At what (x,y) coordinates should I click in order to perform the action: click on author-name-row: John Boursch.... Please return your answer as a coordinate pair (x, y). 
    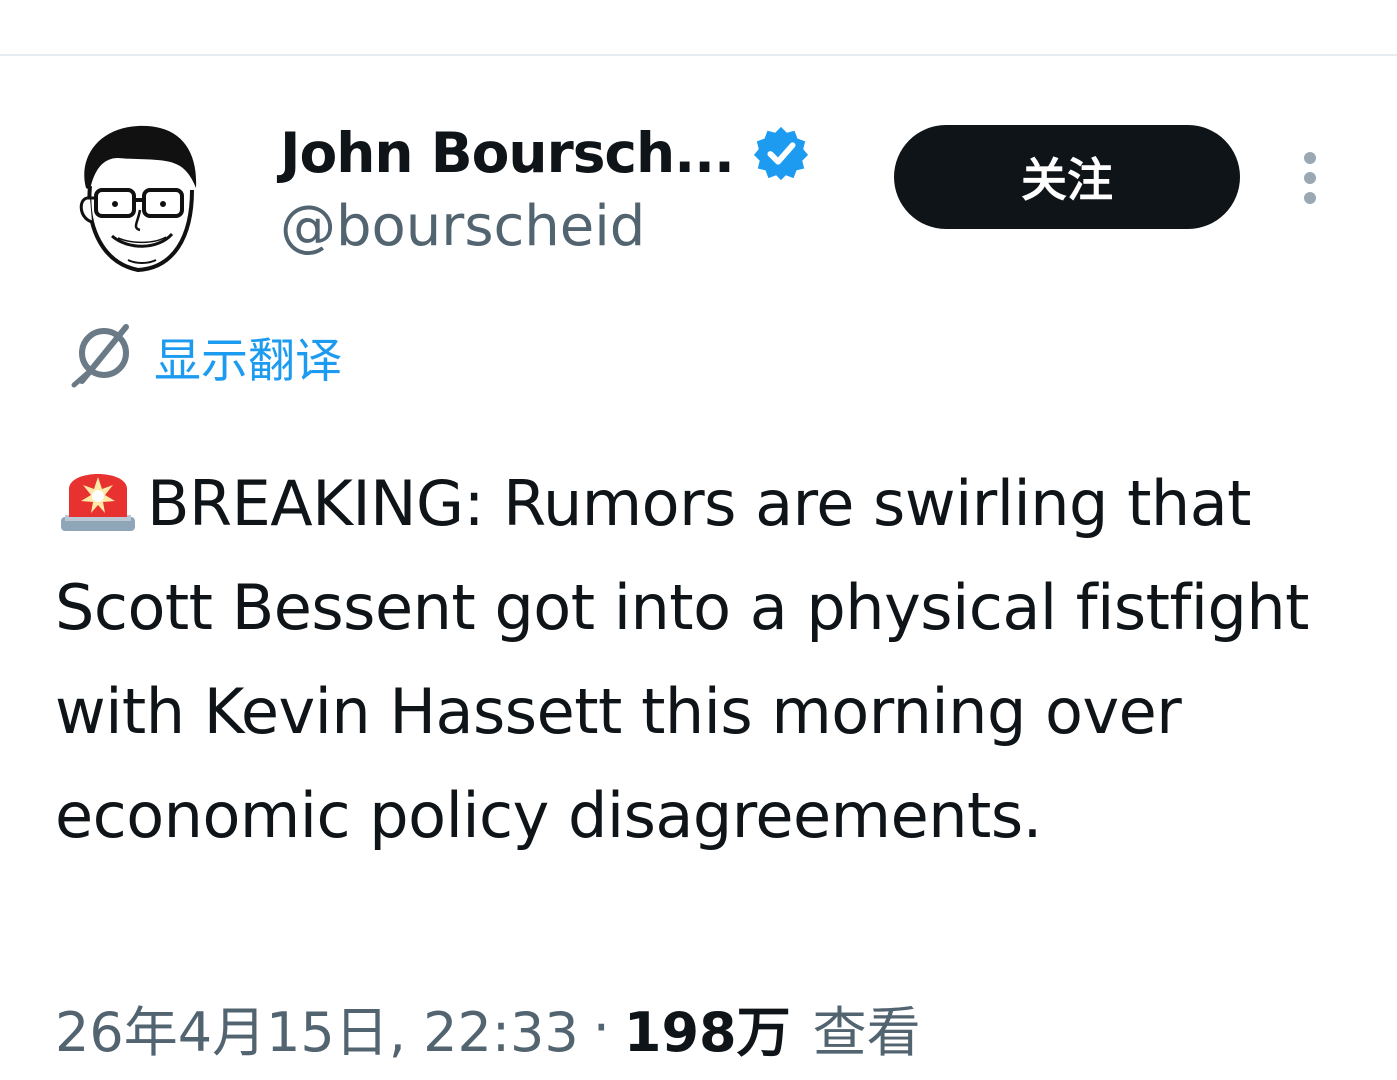
    Looking at the image, I should click on (545, 153).